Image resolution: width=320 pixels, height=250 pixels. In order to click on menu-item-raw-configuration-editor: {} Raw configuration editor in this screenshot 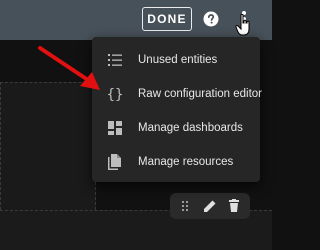, I will do `click(177, 94)`.